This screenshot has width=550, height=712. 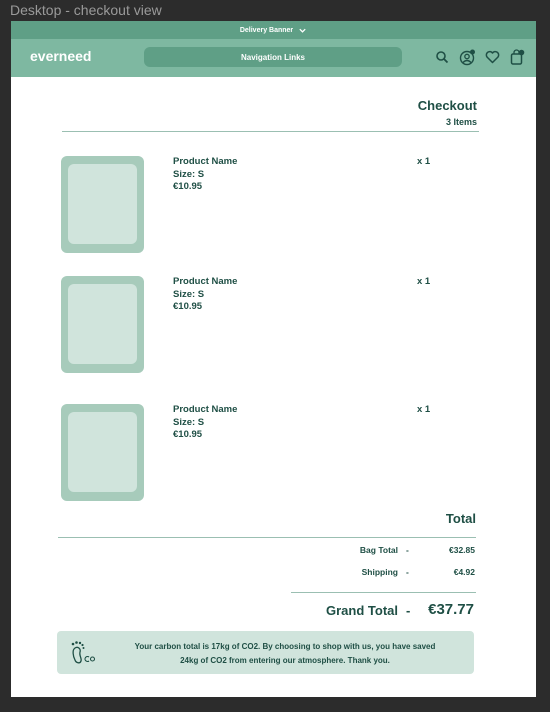 I want to click on bag-icon, so click(x=517, y=57).